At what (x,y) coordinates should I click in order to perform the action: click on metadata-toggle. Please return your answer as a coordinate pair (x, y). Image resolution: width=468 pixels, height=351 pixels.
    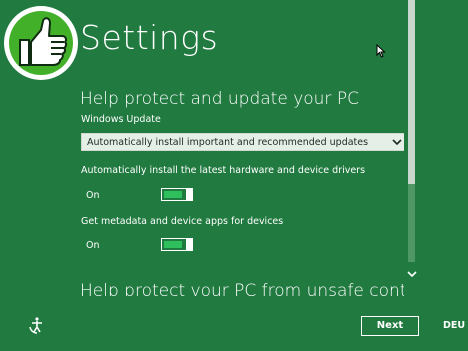
    Looking at the image, I should click on (177, 244).